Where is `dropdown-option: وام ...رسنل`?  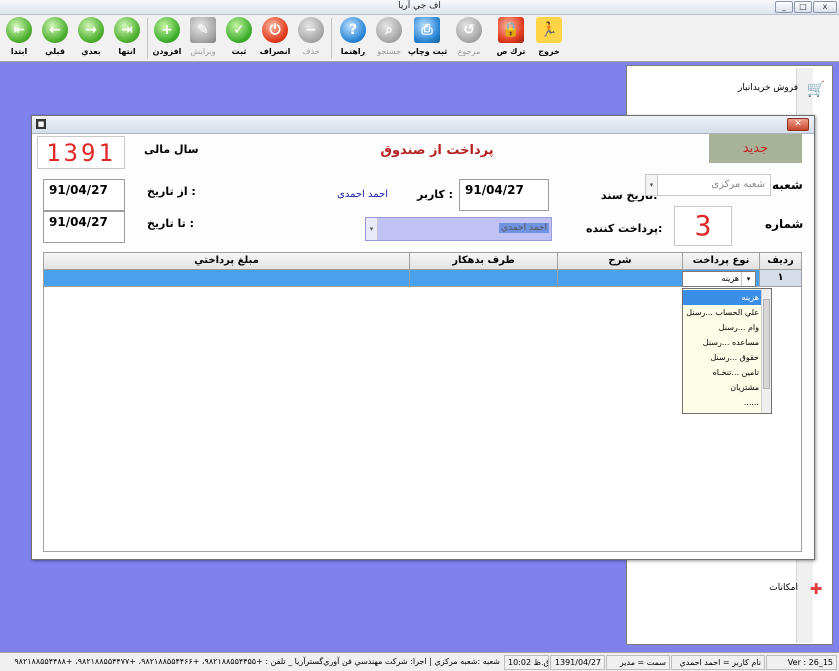
dropdown-option: وام ...رسنل is located at coordinates (723, 327).